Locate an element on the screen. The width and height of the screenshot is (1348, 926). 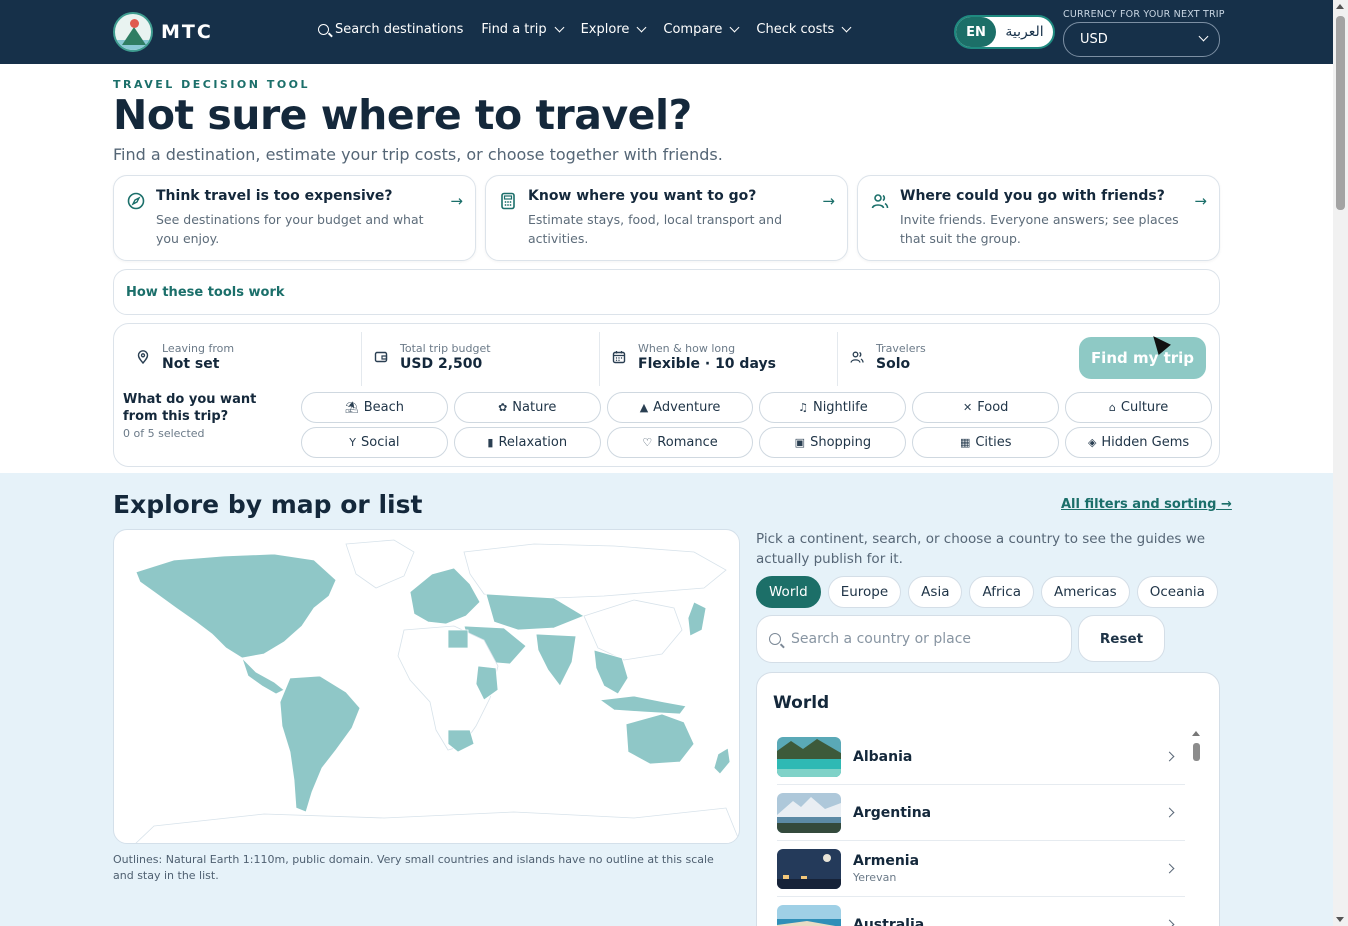
indonesia-shape is located at coordinates (642, 705).